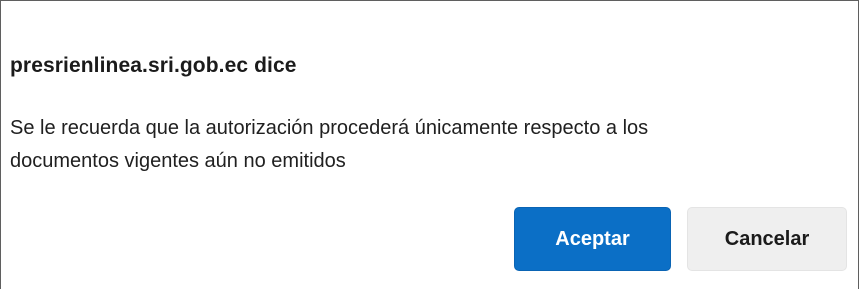  Describe the element at coordinates (178, 161) in the screenshot. I see `dialog-message-line-2: documentos vigentes aún no emitidos` at that location.